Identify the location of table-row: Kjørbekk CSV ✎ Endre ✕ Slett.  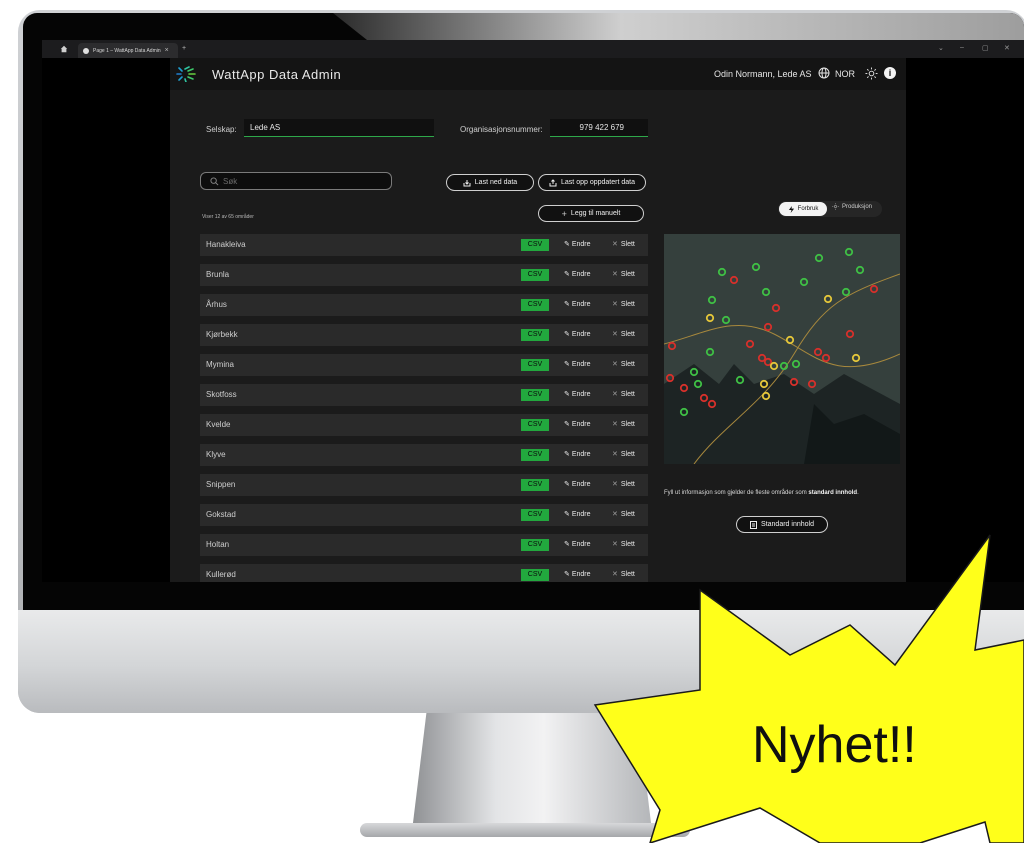
(424, 335).